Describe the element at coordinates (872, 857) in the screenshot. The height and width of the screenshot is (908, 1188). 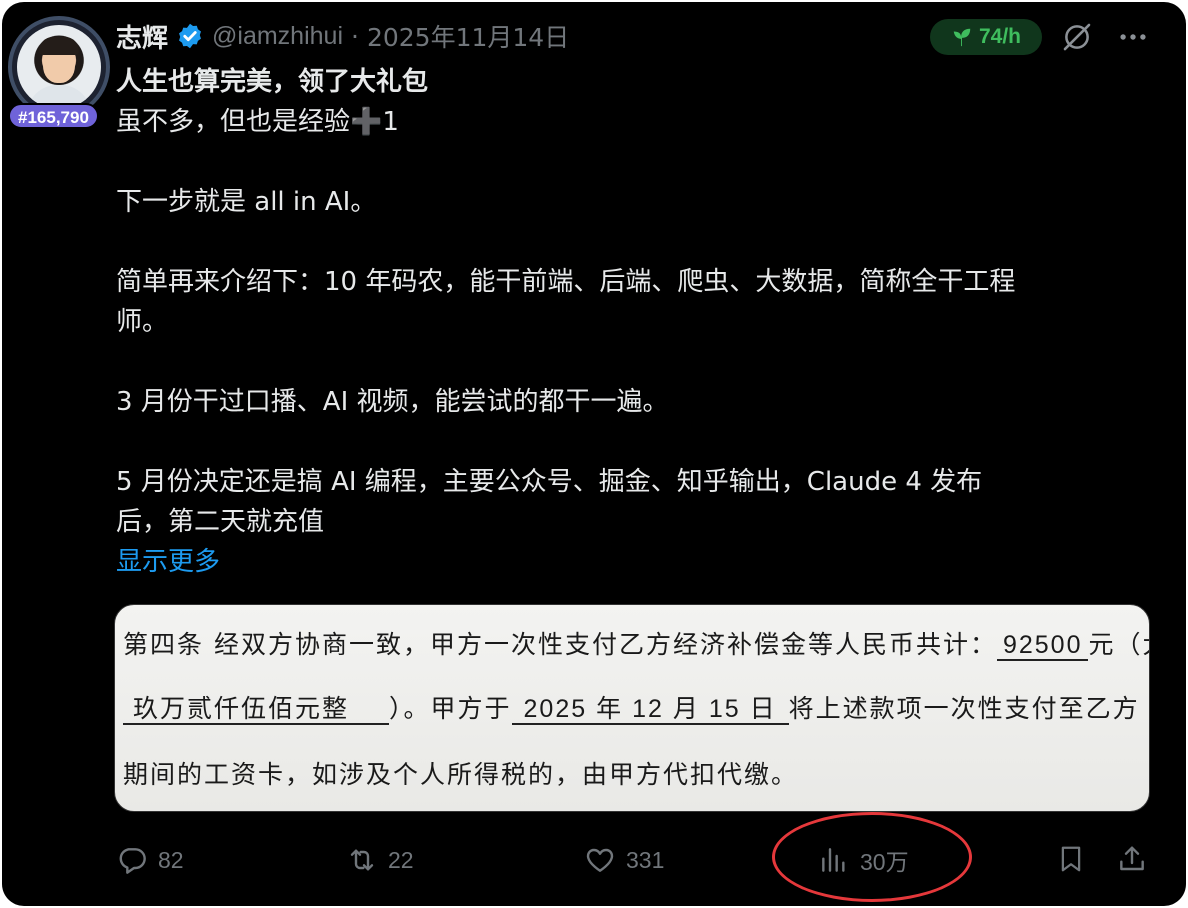
I see `views-highlight-annotation` at that location.